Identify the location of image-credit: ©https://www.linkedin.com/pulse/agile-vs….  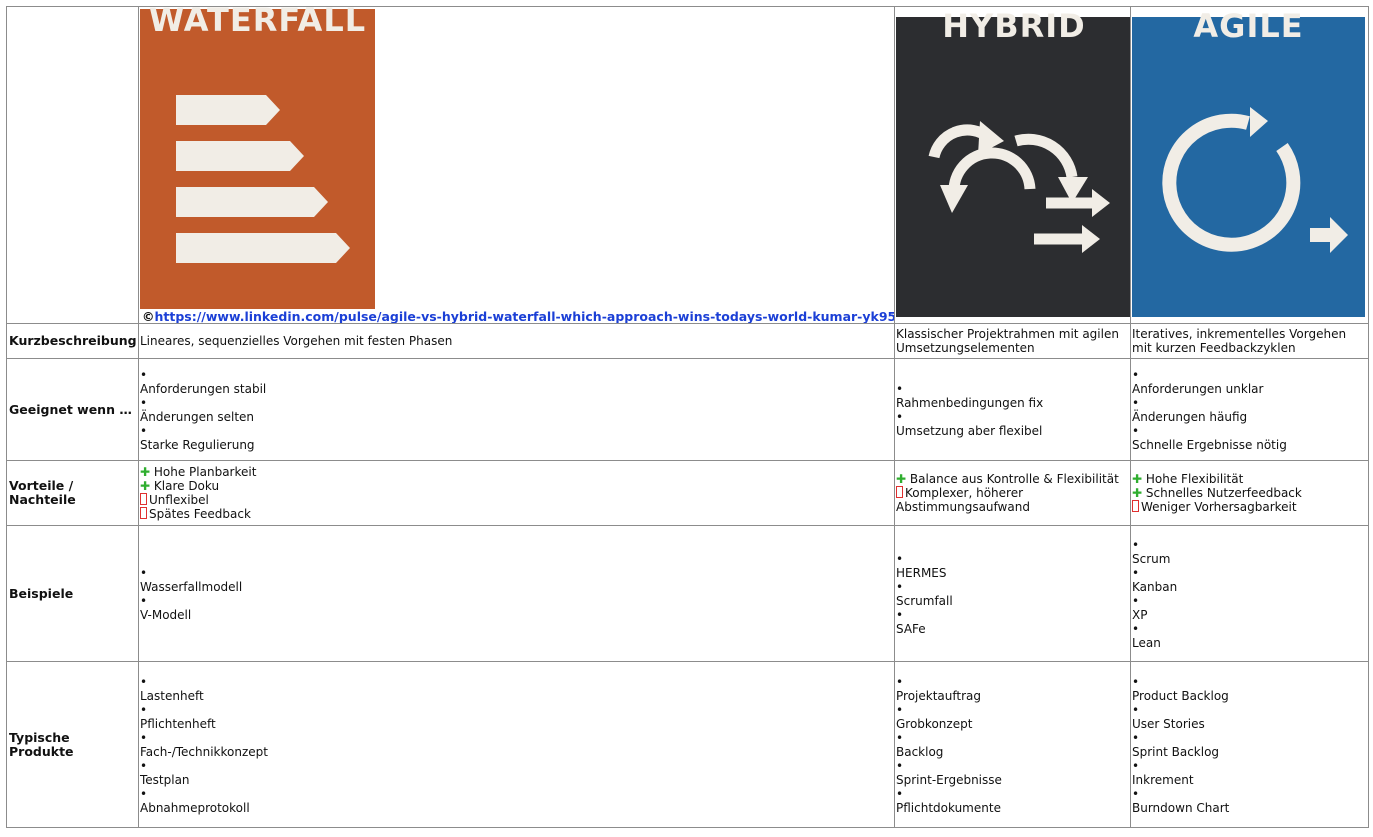
(518, 316).